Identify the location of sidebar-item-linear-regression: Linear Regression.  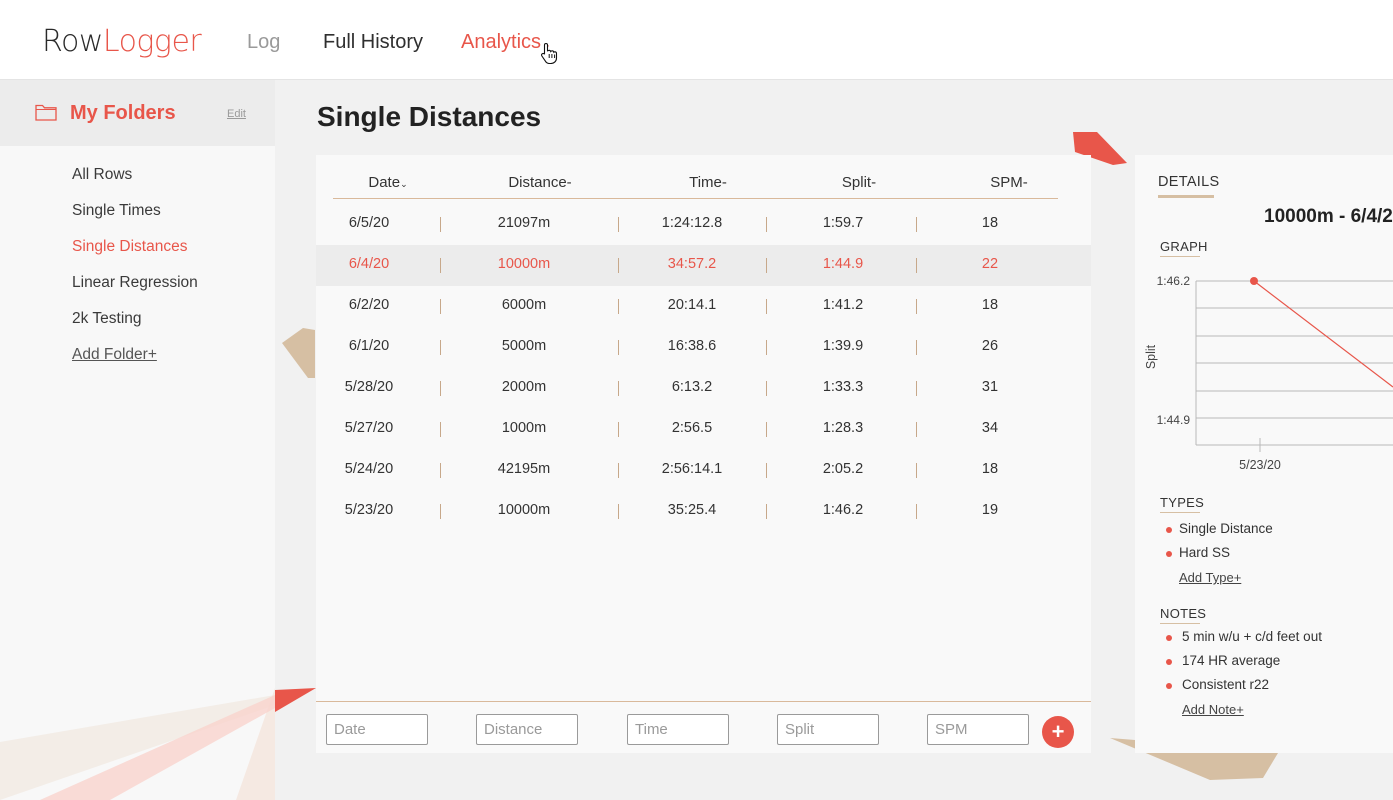
(135, 292).